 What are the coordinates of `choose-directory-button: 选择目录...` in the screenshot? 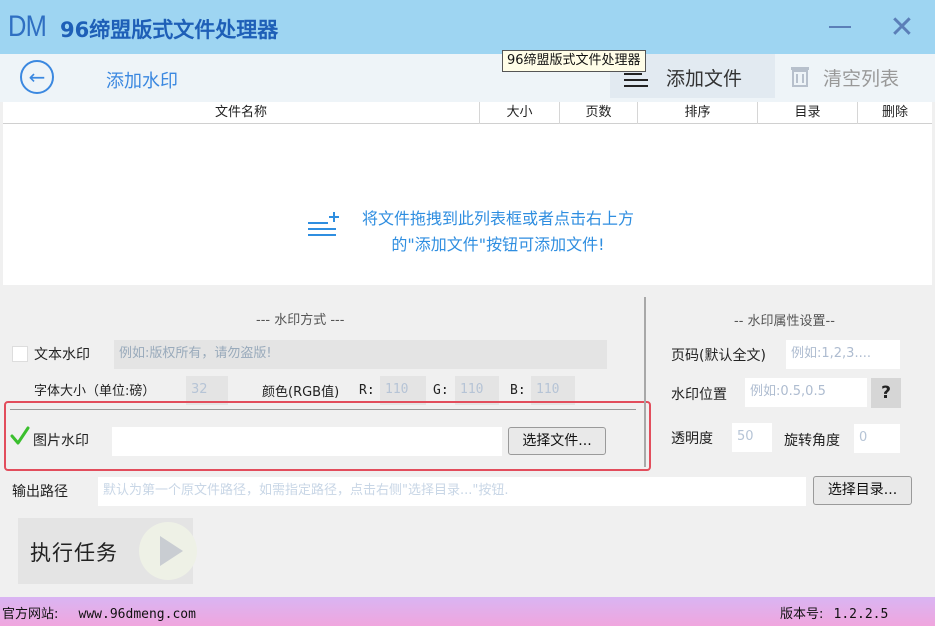 It's located at (862, 490).